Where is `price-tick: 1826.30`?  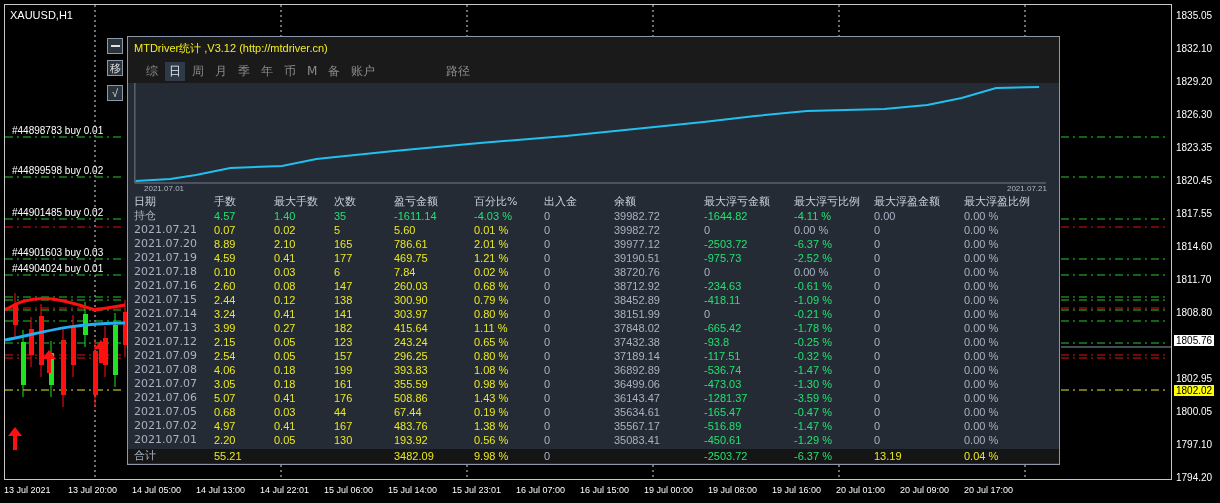 price-tick: 1826.30 is located at coordinates (1194, 114).